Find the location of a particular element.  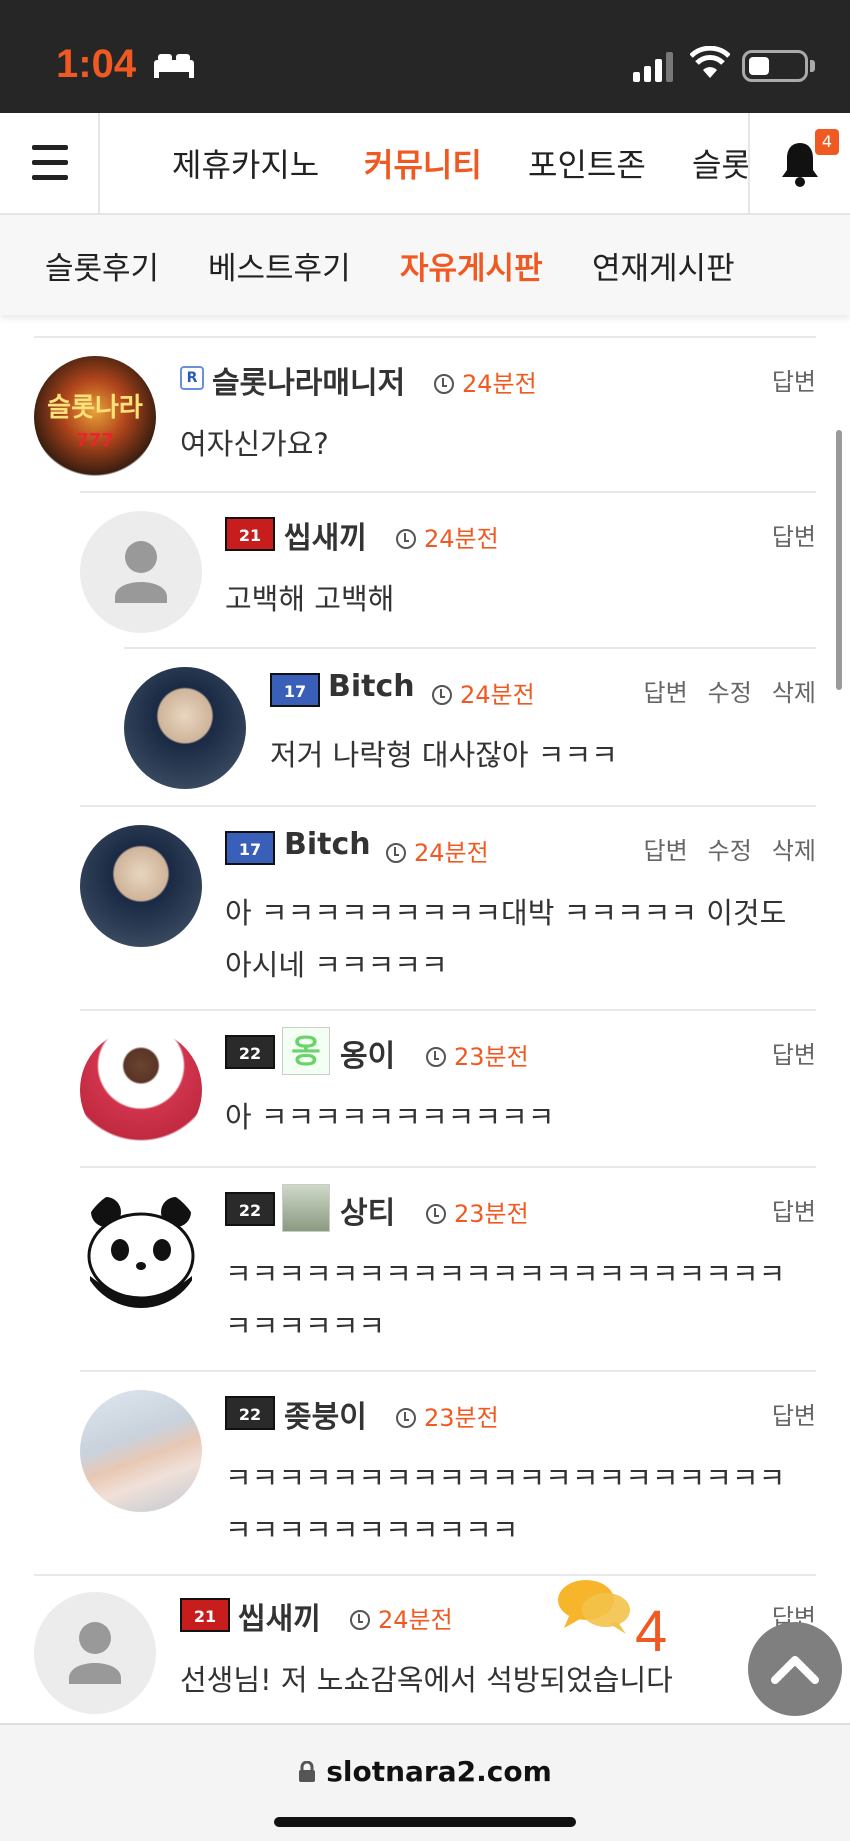

member-badge-icon: 옹 is located at coordinates (306, 1051).